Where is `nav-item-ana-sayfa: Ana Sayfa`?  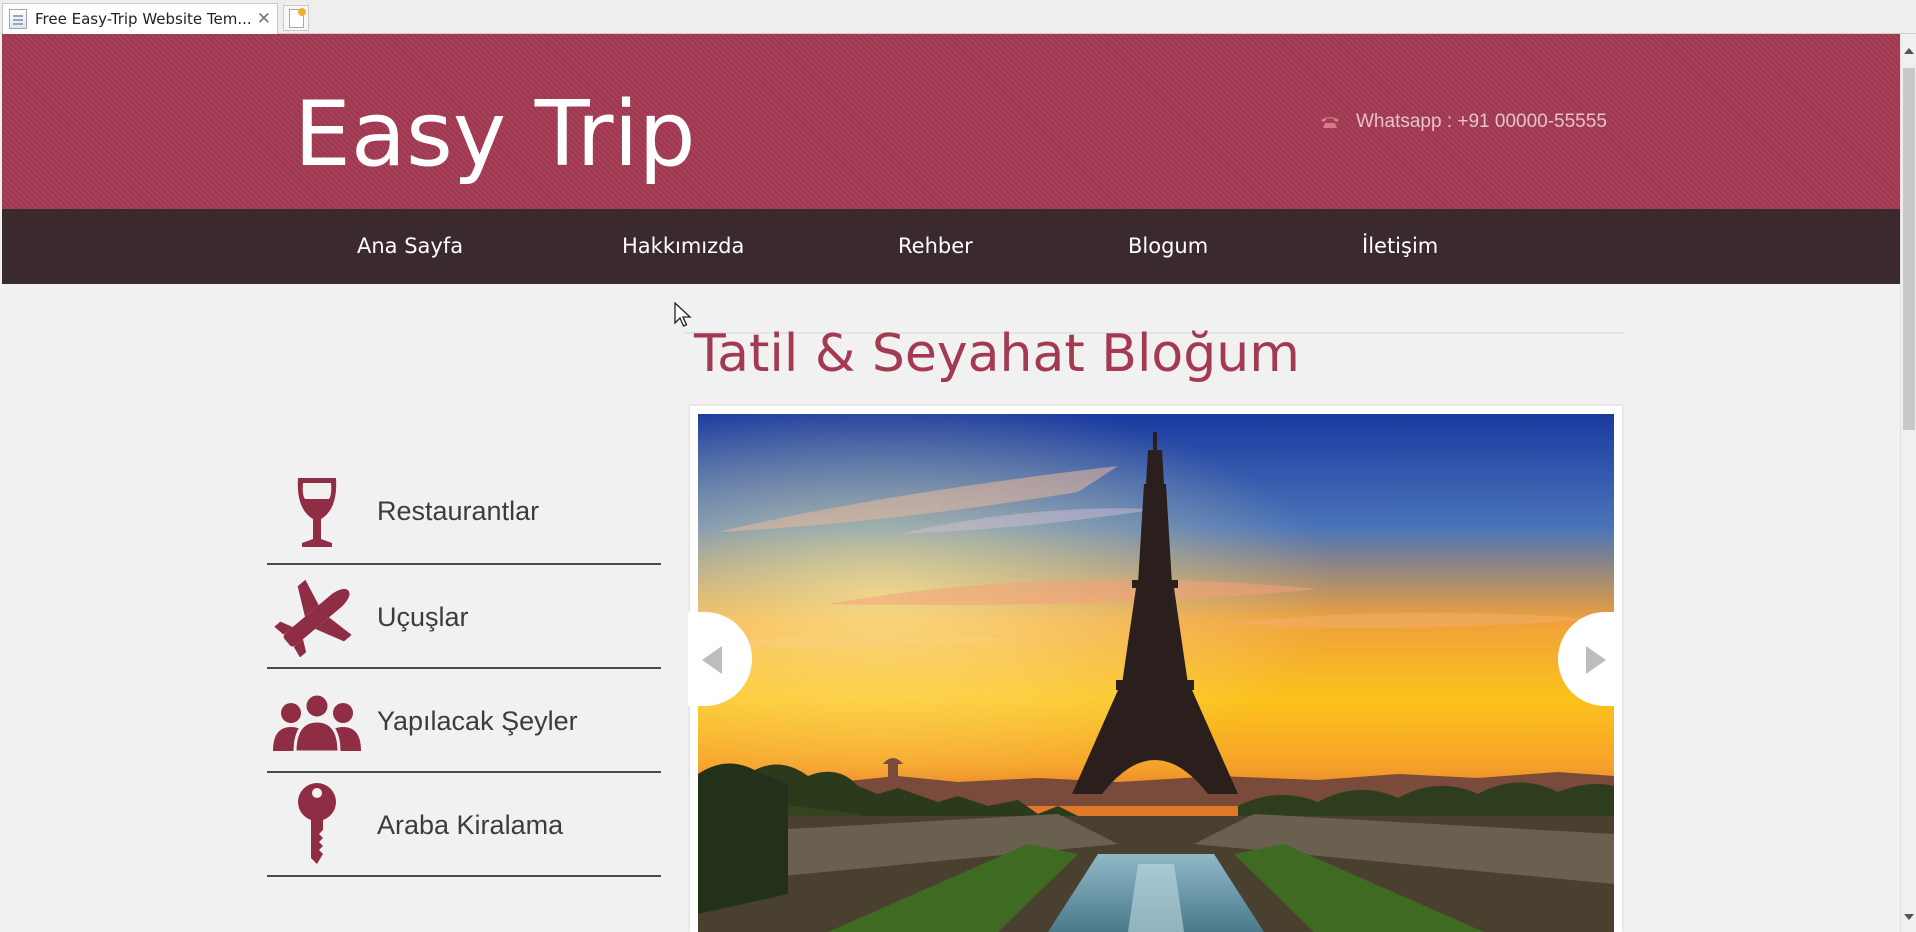
nav-item-ana-sayfa: Ana Sayfa is located at coordinates (410, 246).